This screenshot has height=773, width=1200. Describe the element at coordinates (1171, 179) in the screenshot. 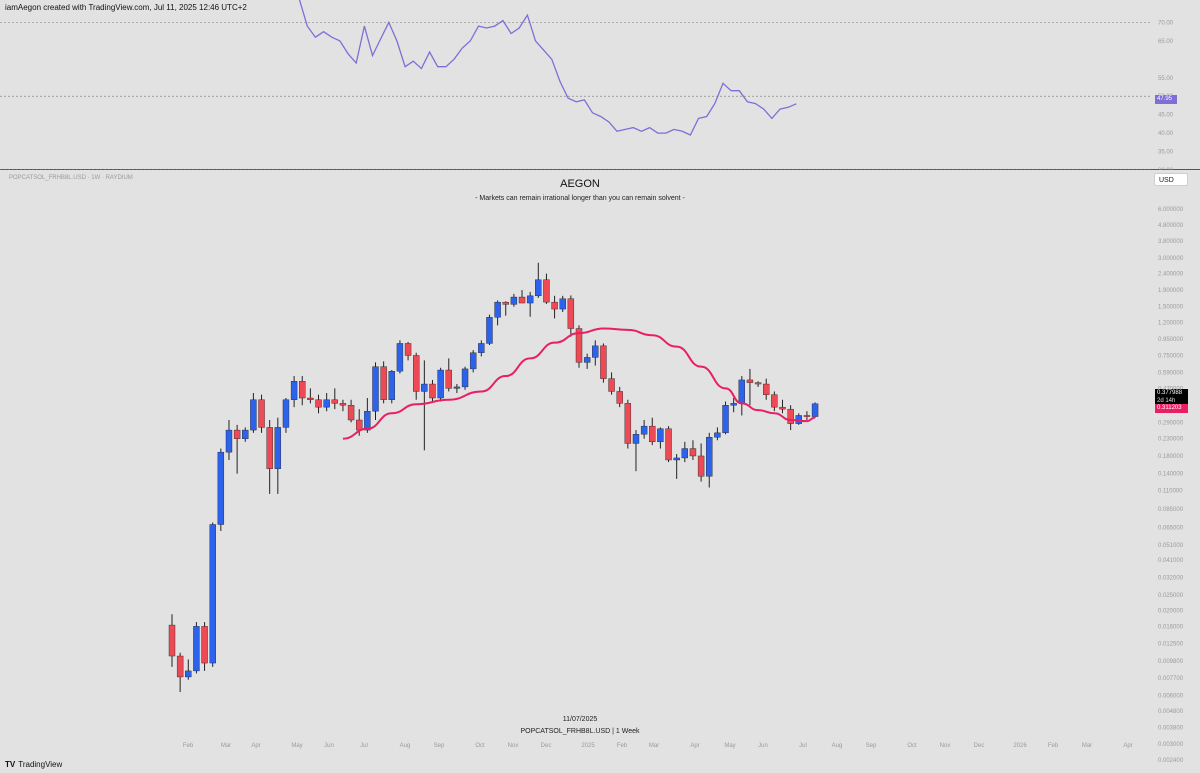

I see `currency-selector: USD` at that location.